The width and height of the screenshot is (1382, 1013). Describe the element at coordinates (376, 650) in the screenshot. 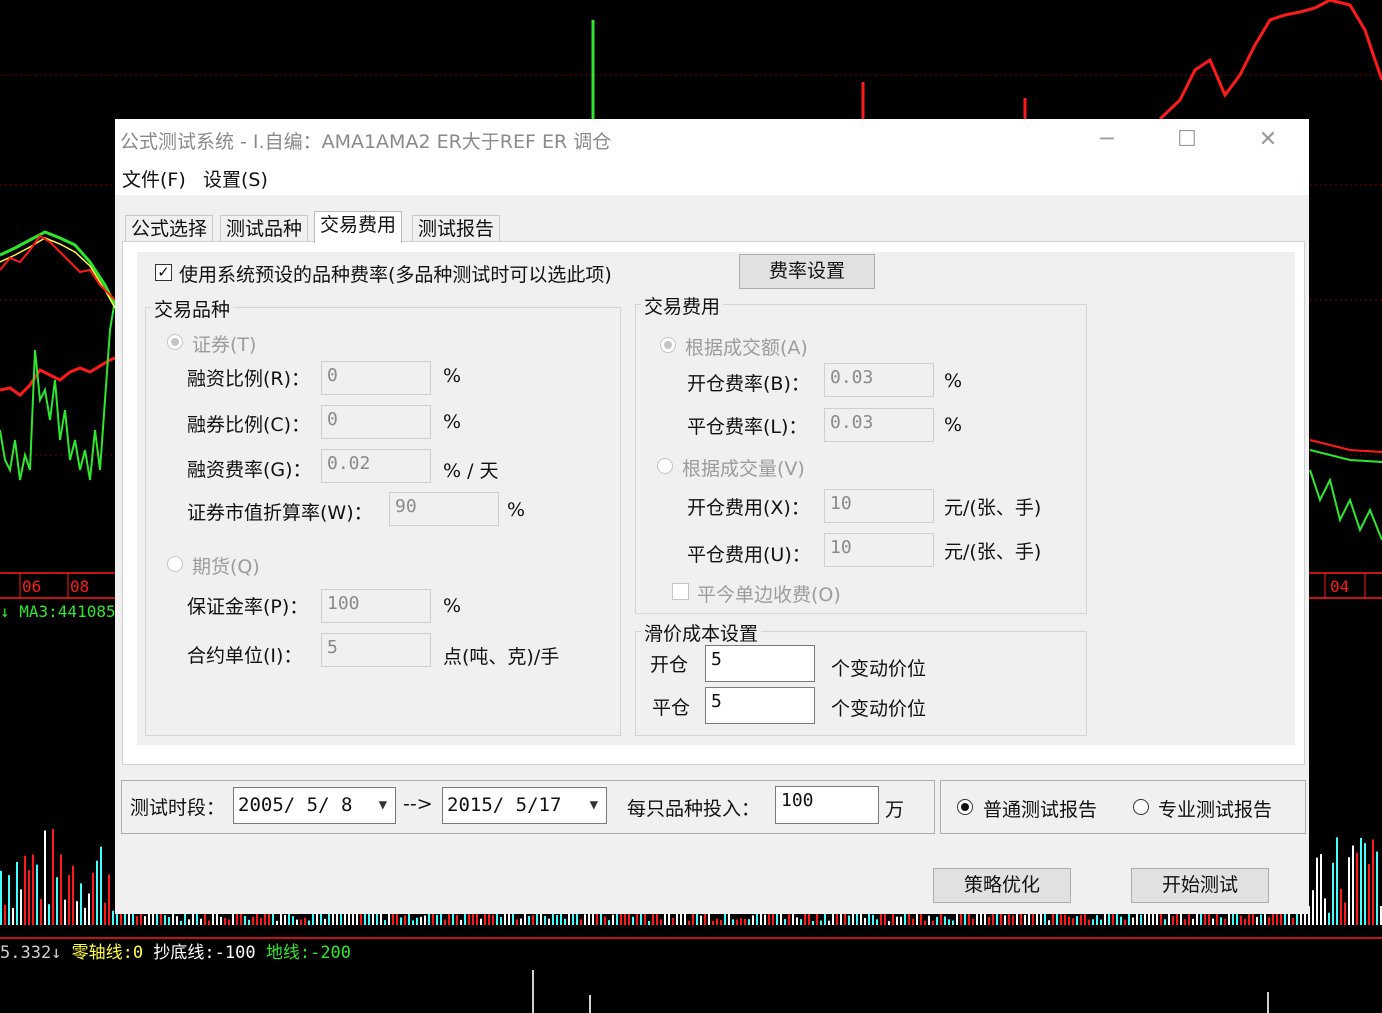

I see `contract-unit-field: 5` at that location.